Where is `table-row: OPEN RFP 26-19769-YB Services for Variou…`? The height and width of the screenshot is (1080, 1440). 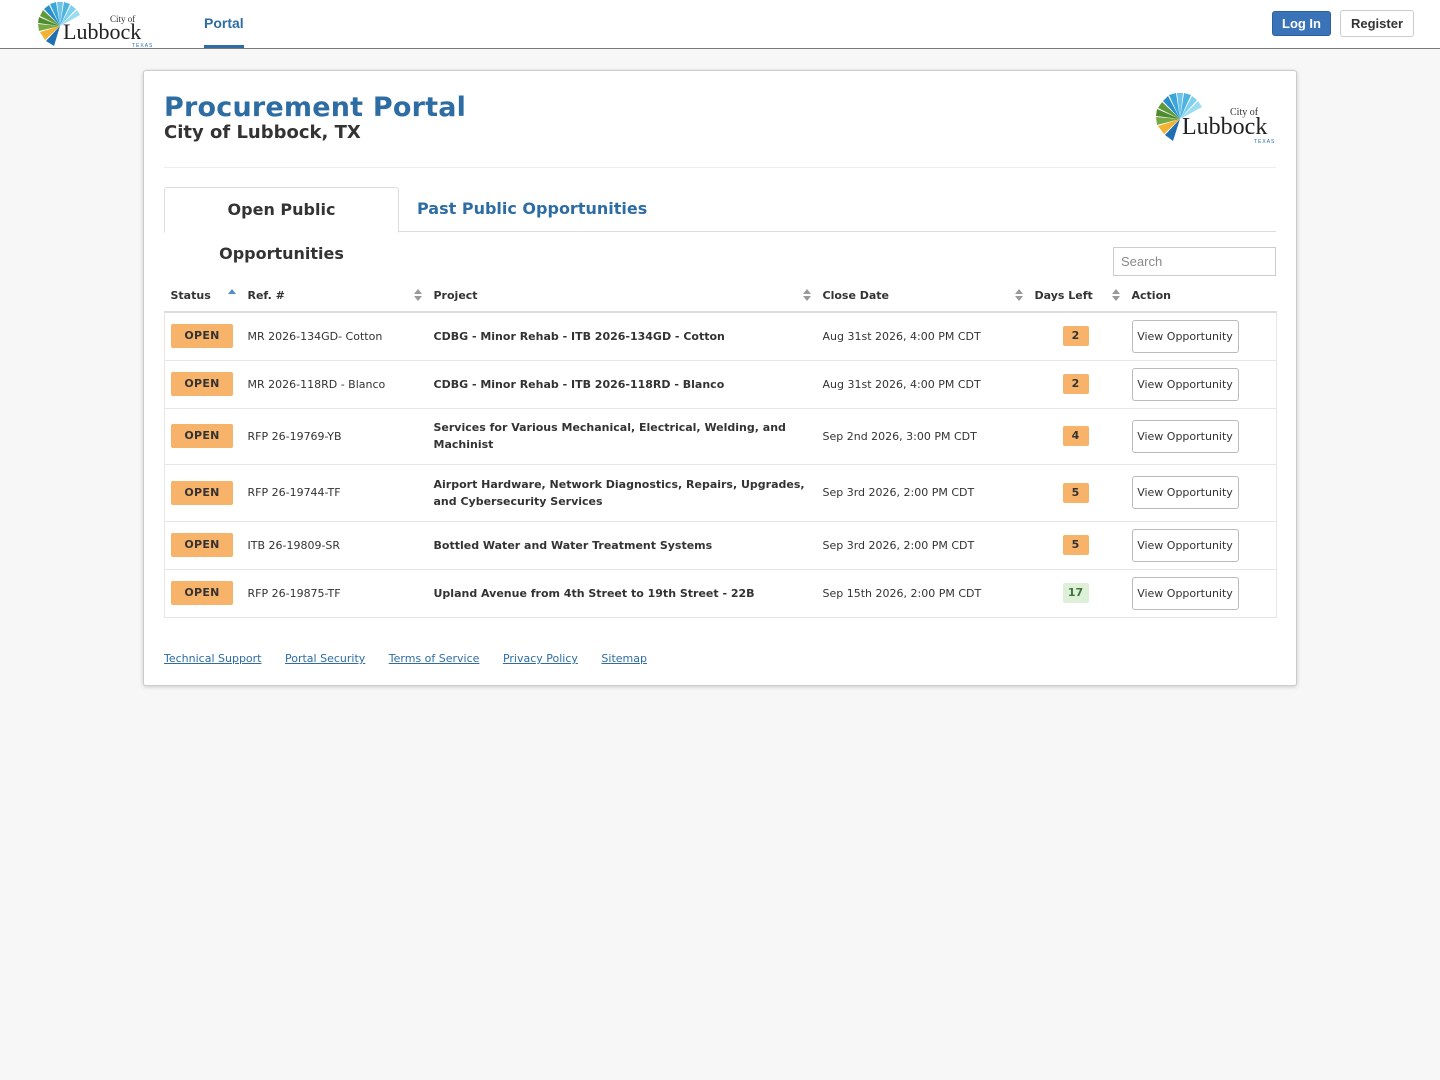
table-row: OPEN RFP 26-19769-YB Services for Variou… is located at coordinates (720, 436).